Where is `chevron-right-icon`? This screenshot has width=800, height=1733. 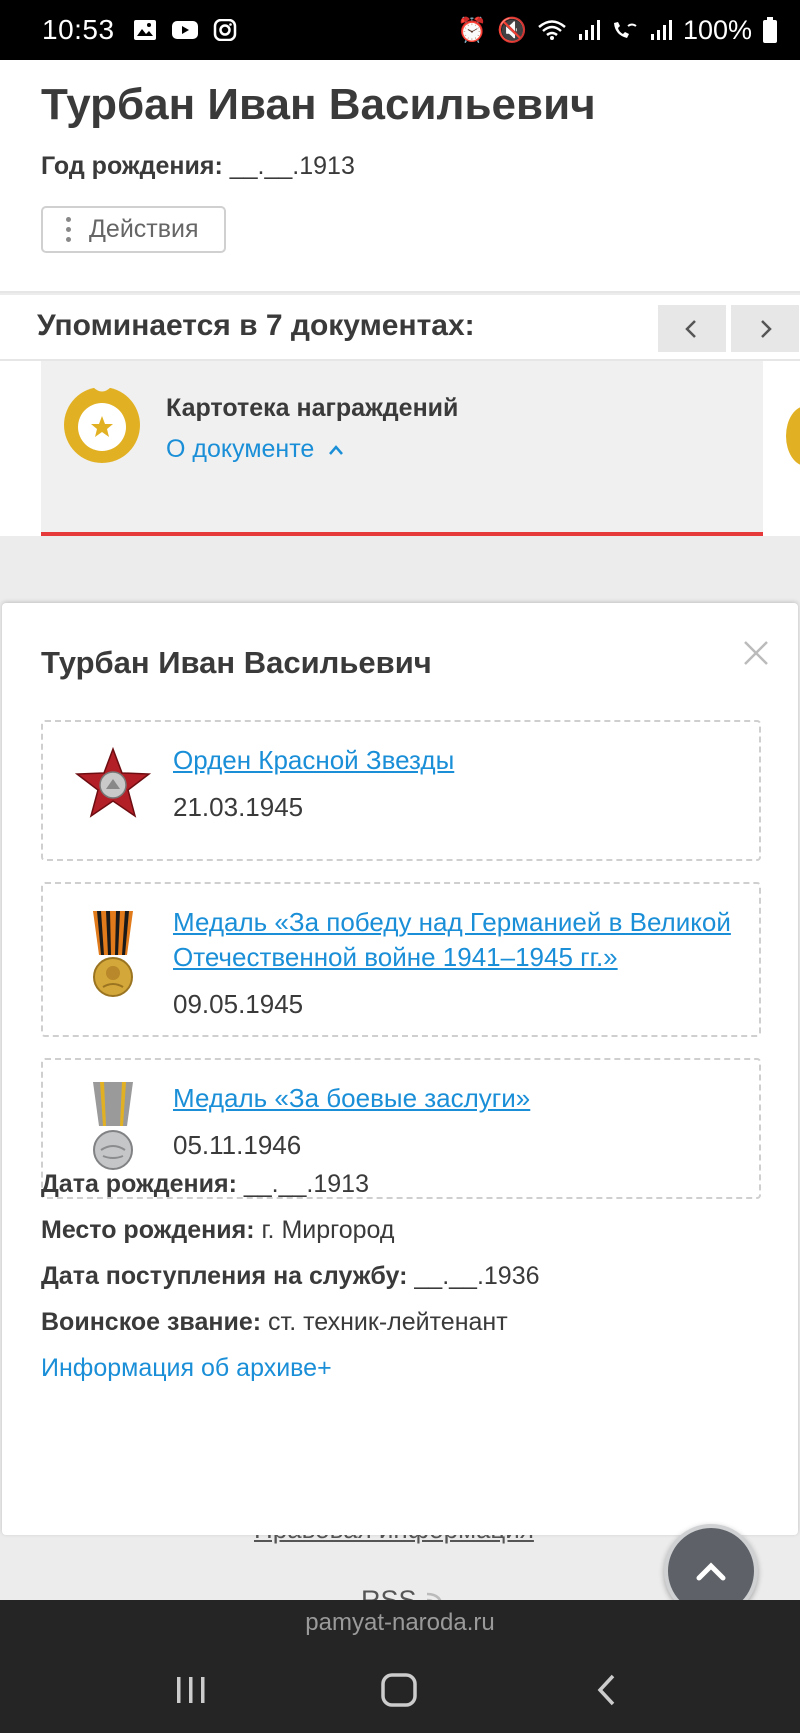
chevron-right-icon is located at coordinates (766, 328).